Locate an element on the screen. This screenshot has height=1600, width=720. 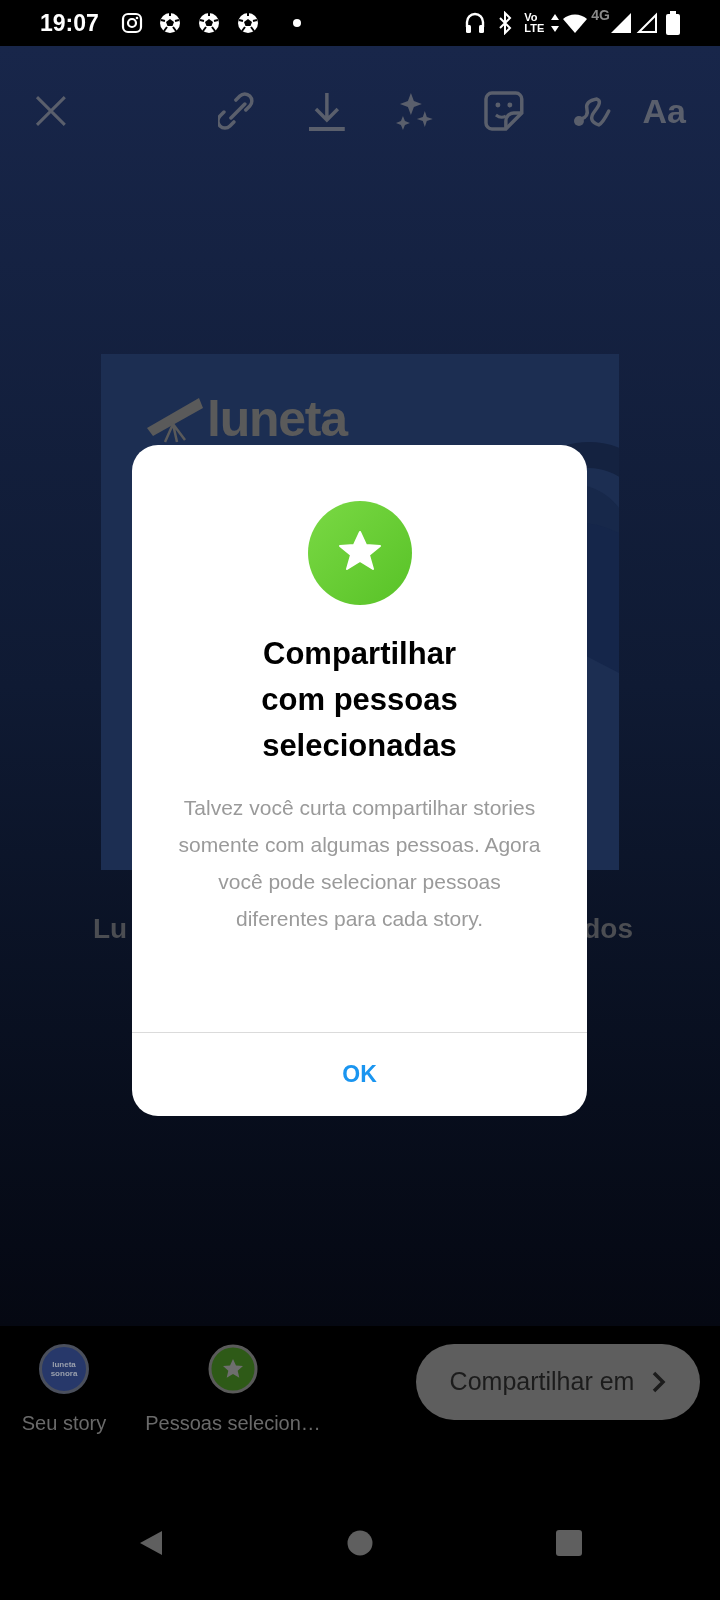
story-avatar: luneta sonora is located at coordinates (64, 1369).